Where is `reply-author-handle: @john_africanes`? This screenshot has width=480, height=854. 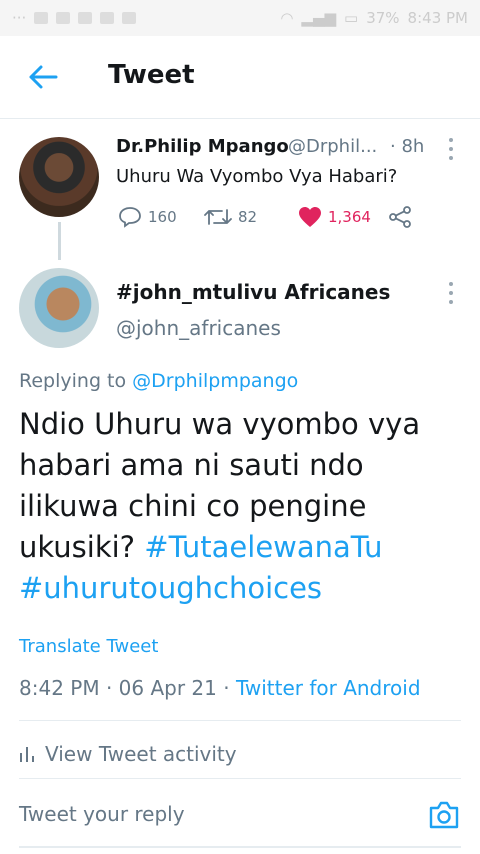
reply-author-handle: @john_africanes is located at coordinates (198, 328).